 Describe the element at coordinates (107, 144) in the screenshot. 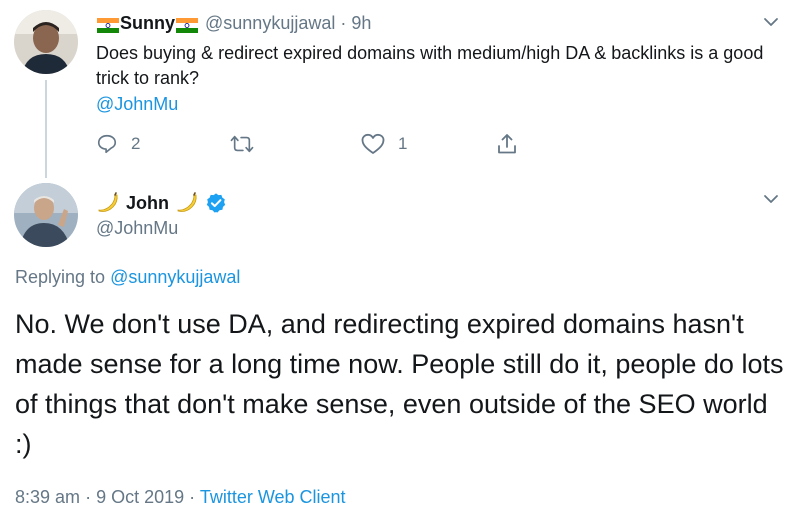

I see `reply-icon` at that location.